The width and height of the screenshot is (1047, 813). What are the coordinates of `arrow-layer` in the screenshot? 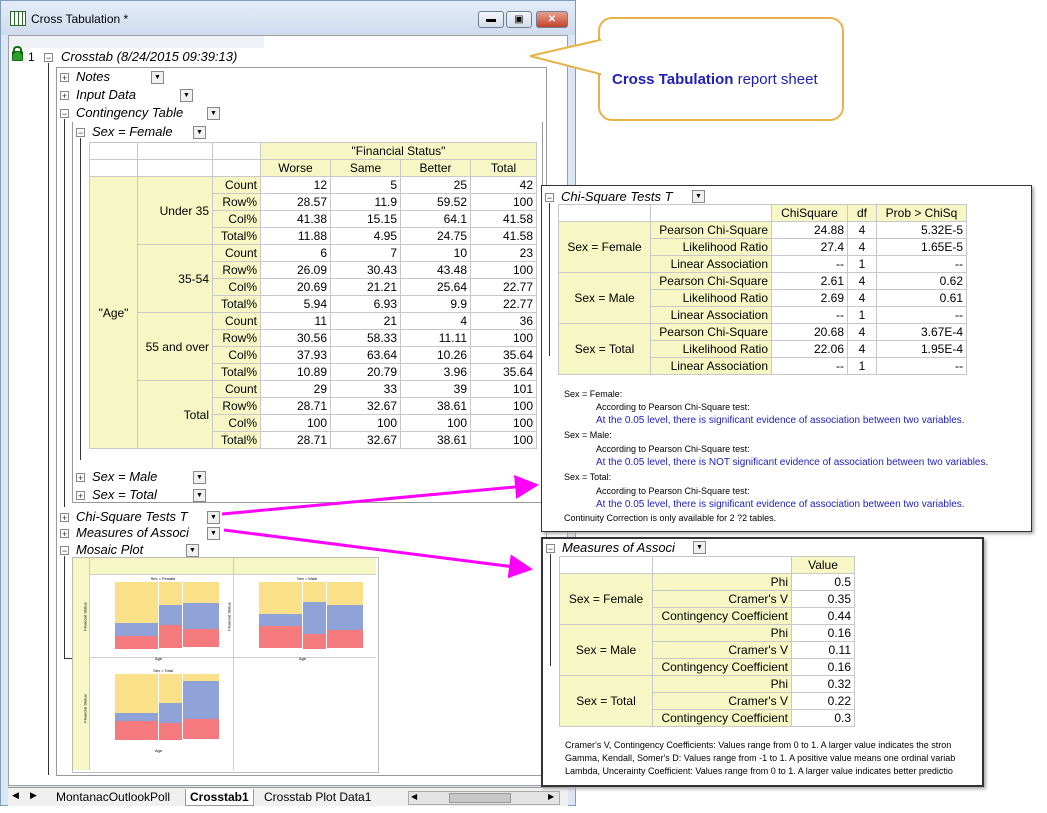 It's located at (380, 526).